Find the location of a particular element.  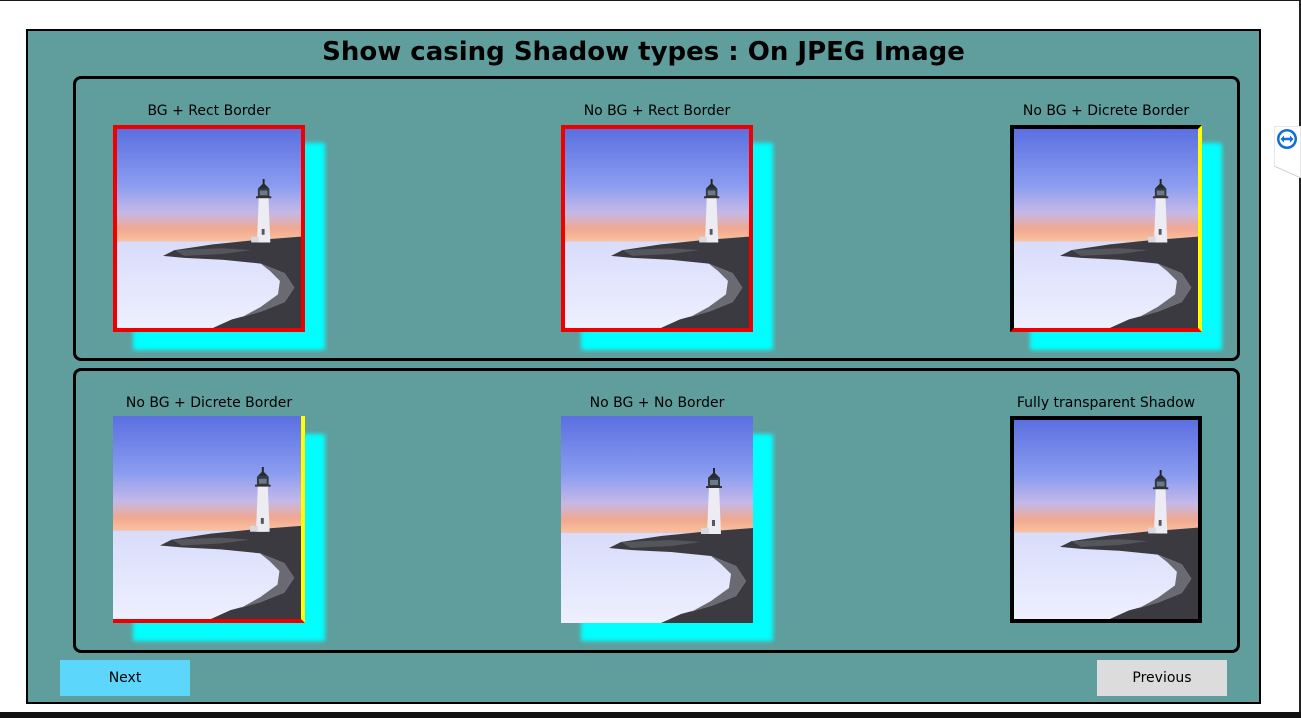

cell-label: No BG + No Border is located at coordinates (657, 403).